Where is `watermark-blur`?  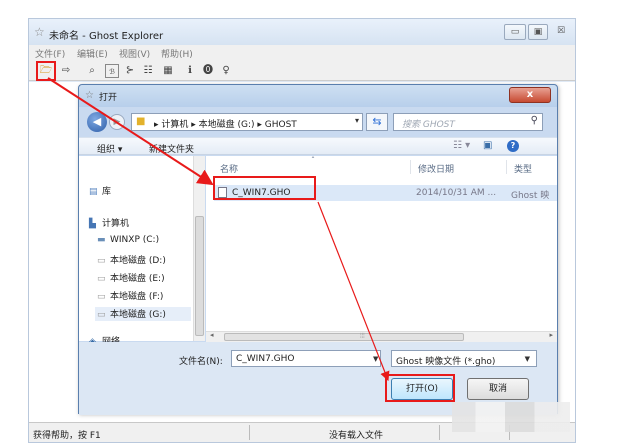
watermark-blur is located at coordinates (511, 417).